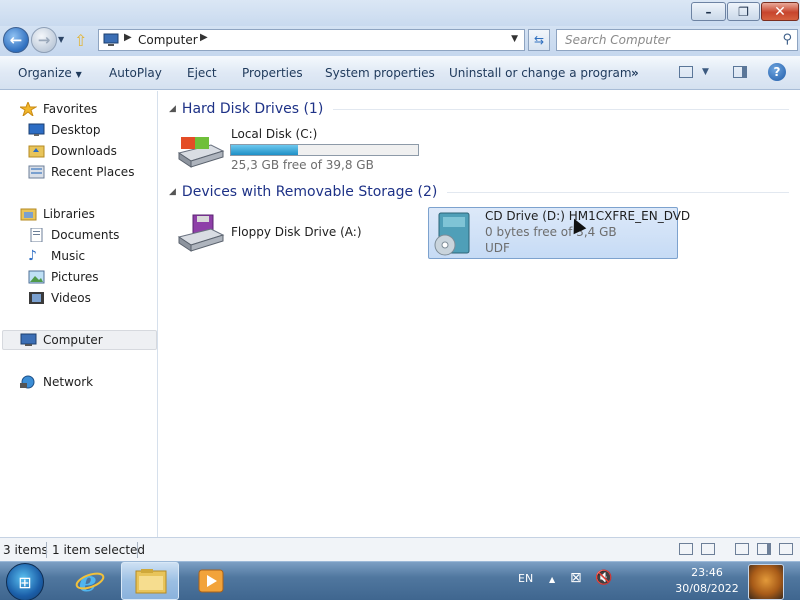 The width and height of the screenshot is (800, 600). Describe the element at coordinates (76, 130) in the screenshot. I see `sidebar-item-label: Desktop` at that location.